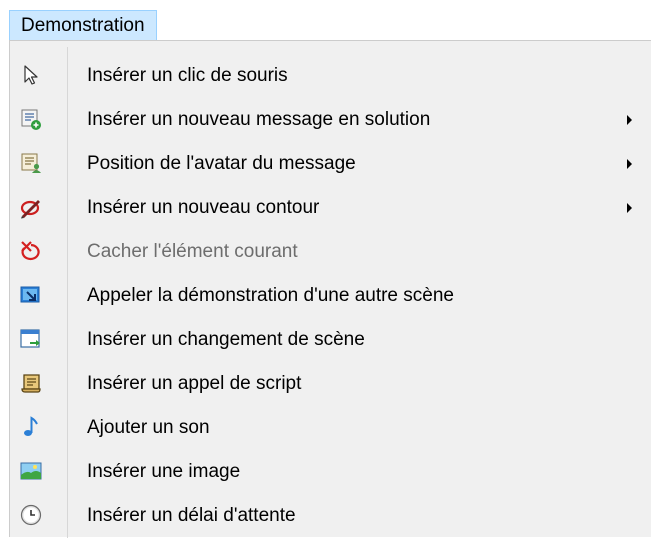 This screenshot has width=651, height=538. I want to click on menu-item-insert-new-outline: Insérer un nouveau contour, so click(330, 208).